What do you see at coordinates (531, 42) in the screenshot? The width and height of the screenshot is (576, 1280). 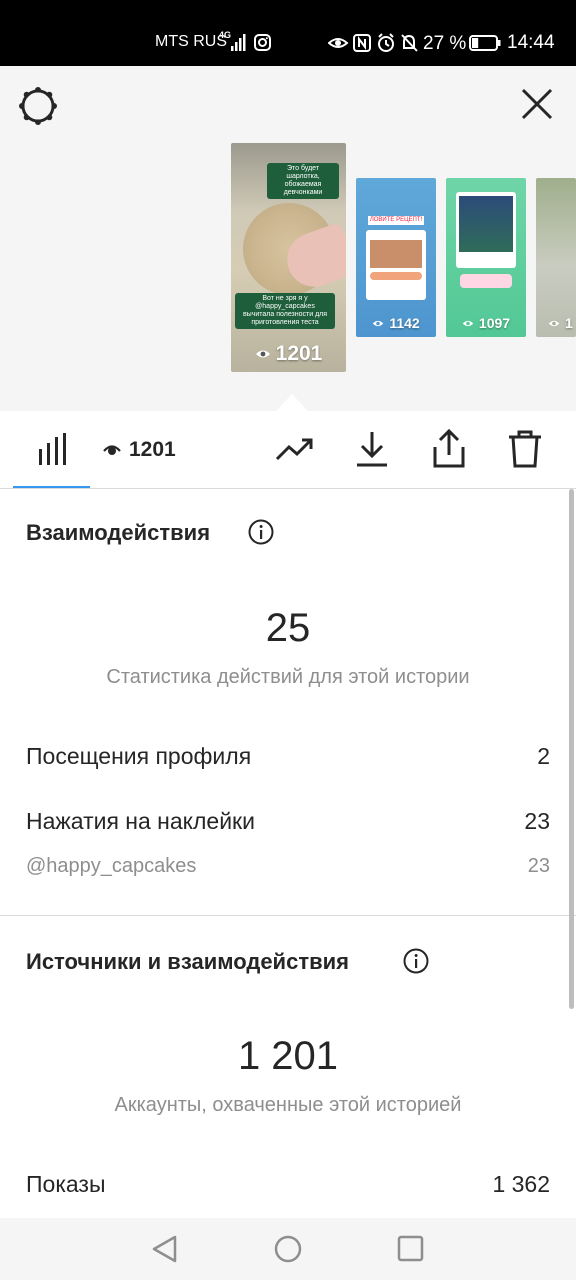 I see `clock: 14:44` at bounding box center [531, 42].